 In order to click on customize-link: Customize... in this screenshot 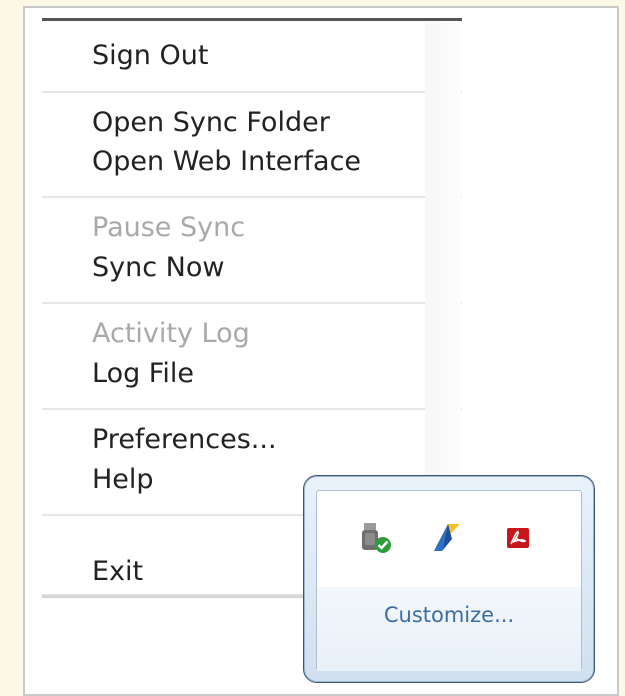, I will do `click(449, 629)`.